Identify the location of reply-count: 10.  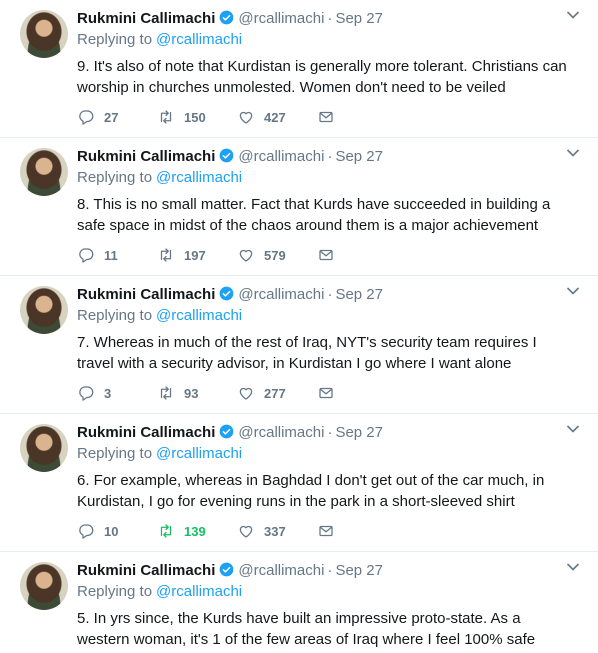
(111, 531).